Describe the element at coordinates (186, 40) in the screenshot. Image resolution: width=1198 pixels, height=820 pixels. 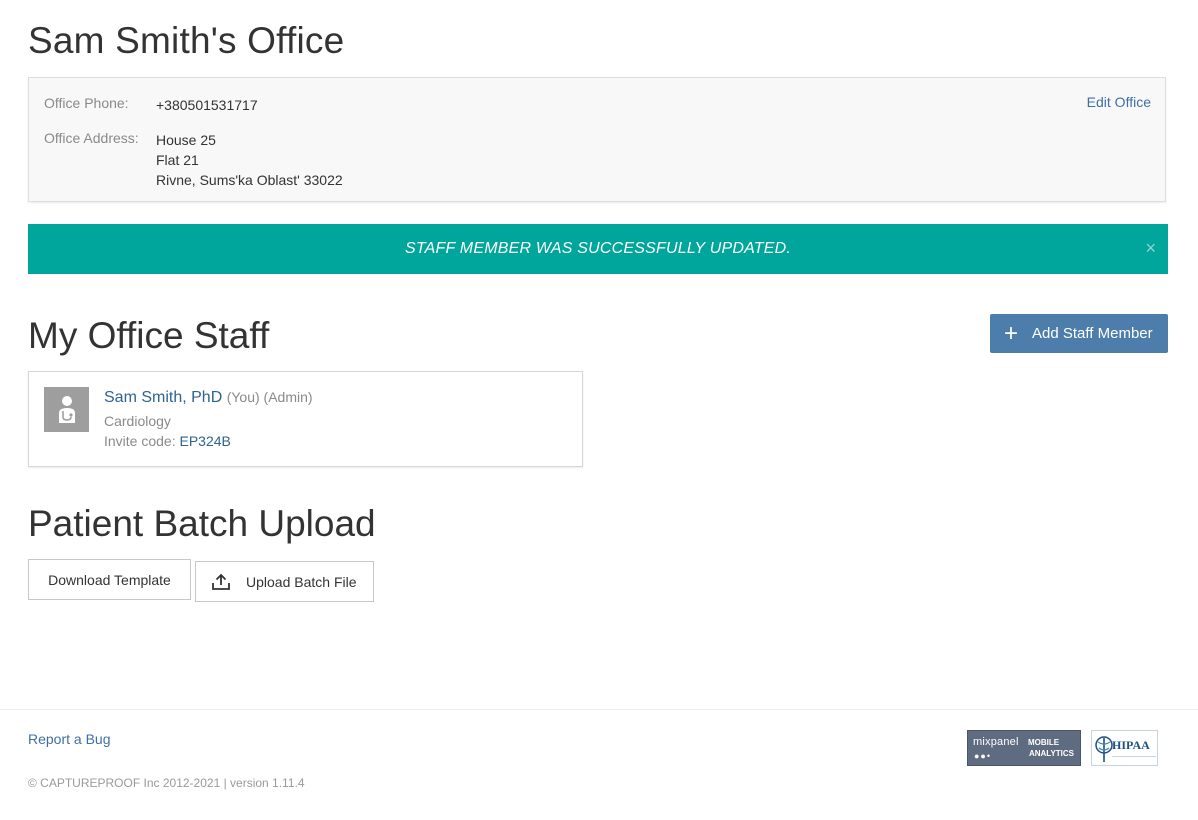
I see `page-title: Sam Smith's Office` at that location.